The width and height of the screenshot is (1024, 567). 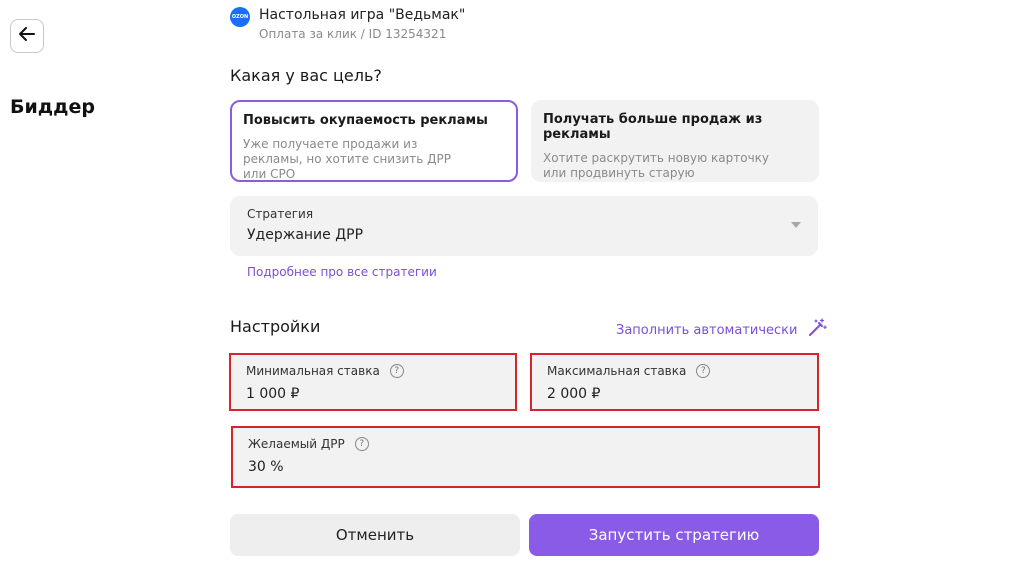 I want to click on autofill-button: Заполнить автоматически, so click(x=722, y=330).